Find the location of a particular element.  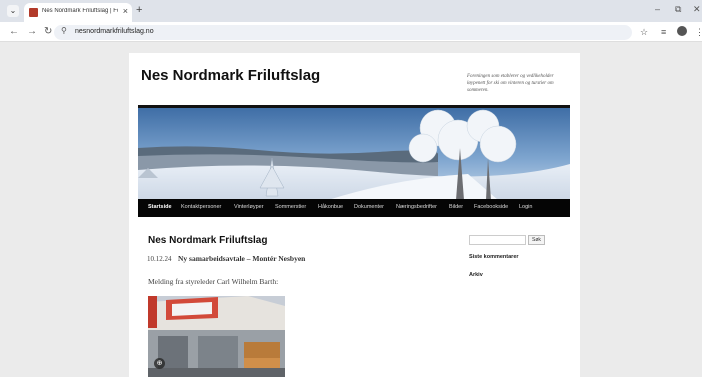

page-heading: Nes Nordmark Friluftslag is located at coordinates (208, 240).